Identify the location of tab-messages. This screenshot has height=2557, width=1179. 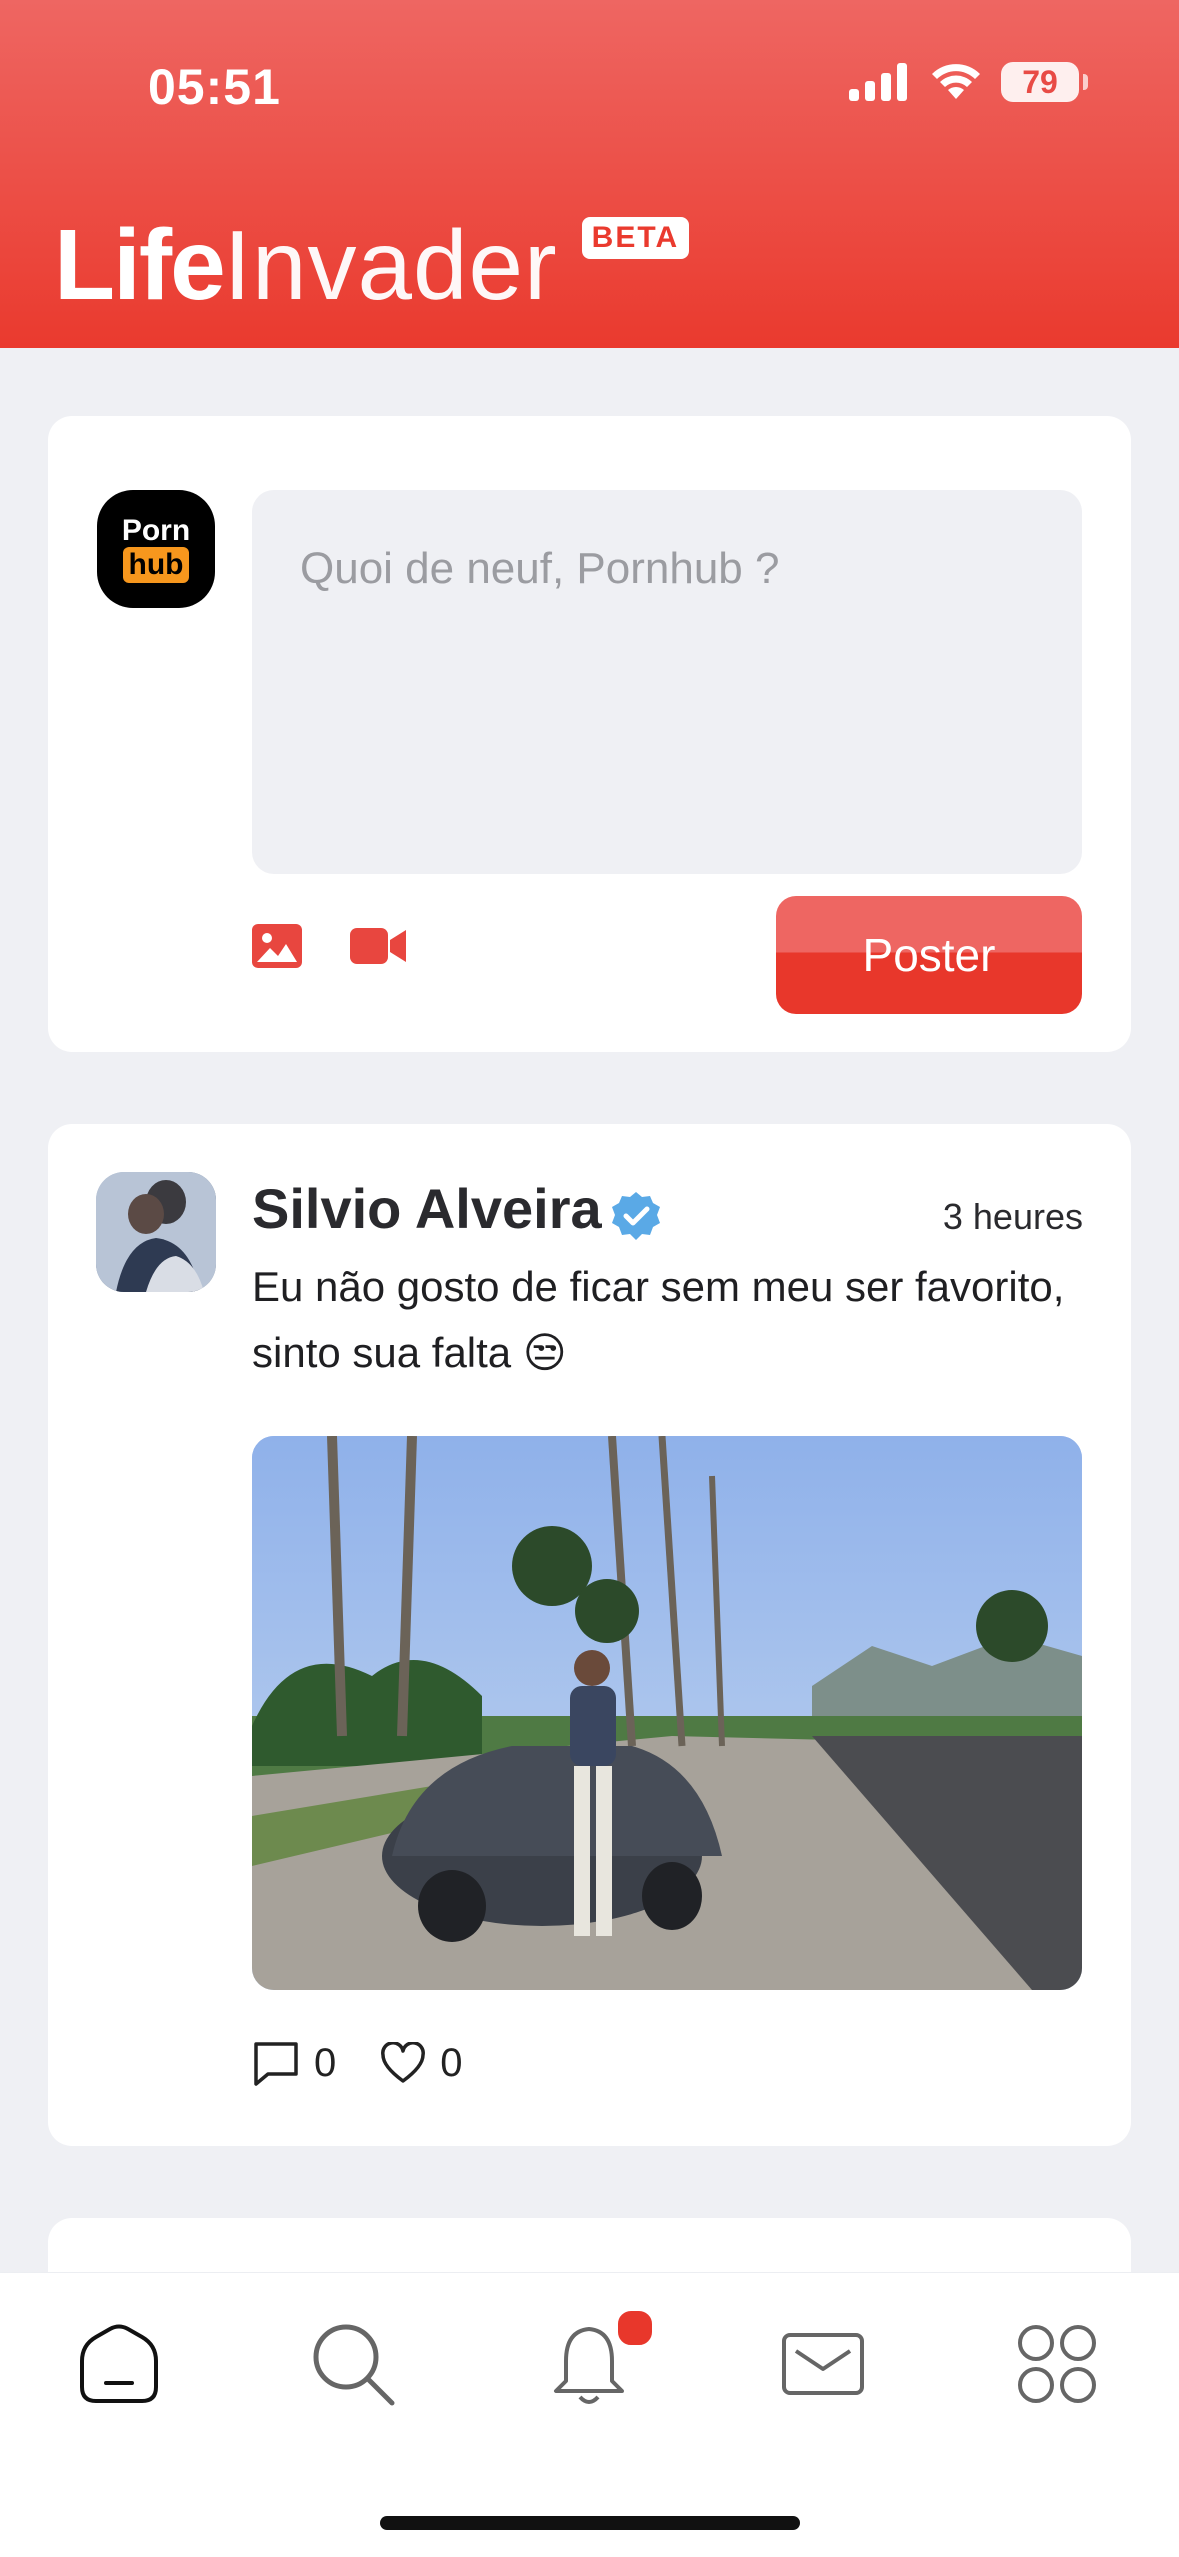
(823, 2366).